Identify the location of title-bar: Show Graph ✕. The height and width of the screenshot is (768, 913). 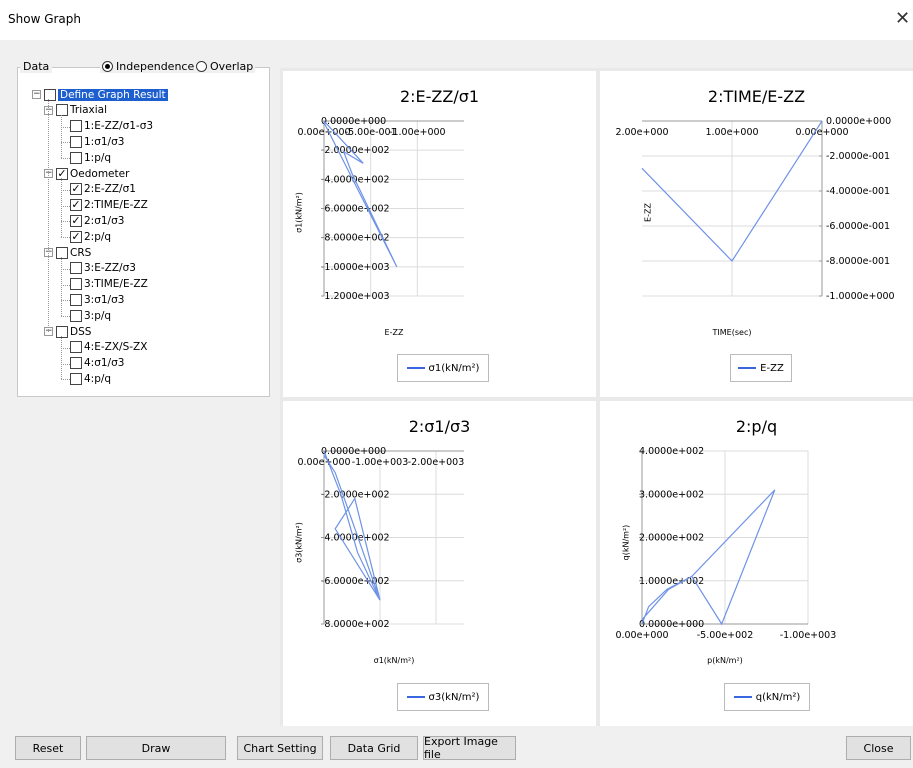
(456, 20).